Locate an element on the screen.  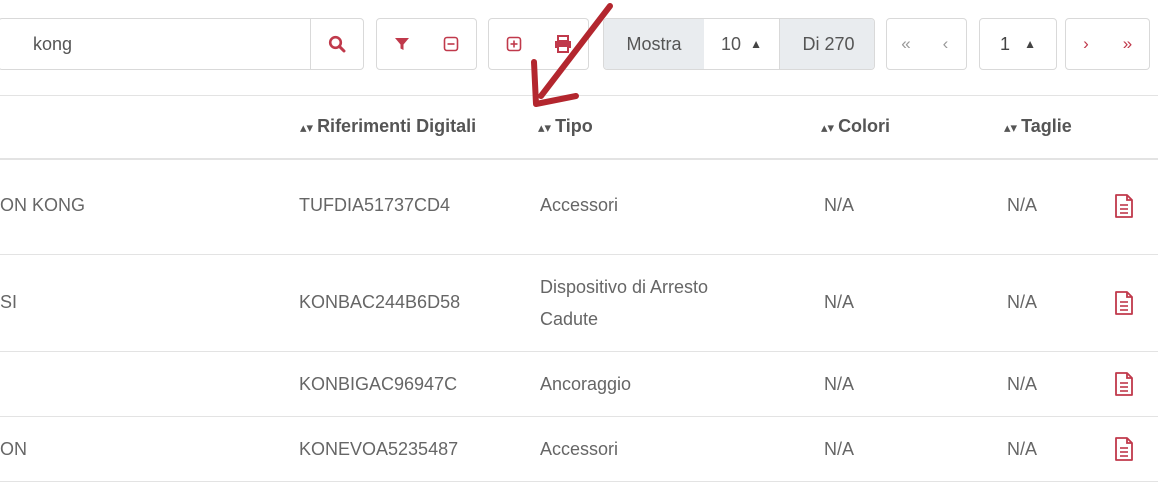
print-icon is located at coordinates (563, 44).